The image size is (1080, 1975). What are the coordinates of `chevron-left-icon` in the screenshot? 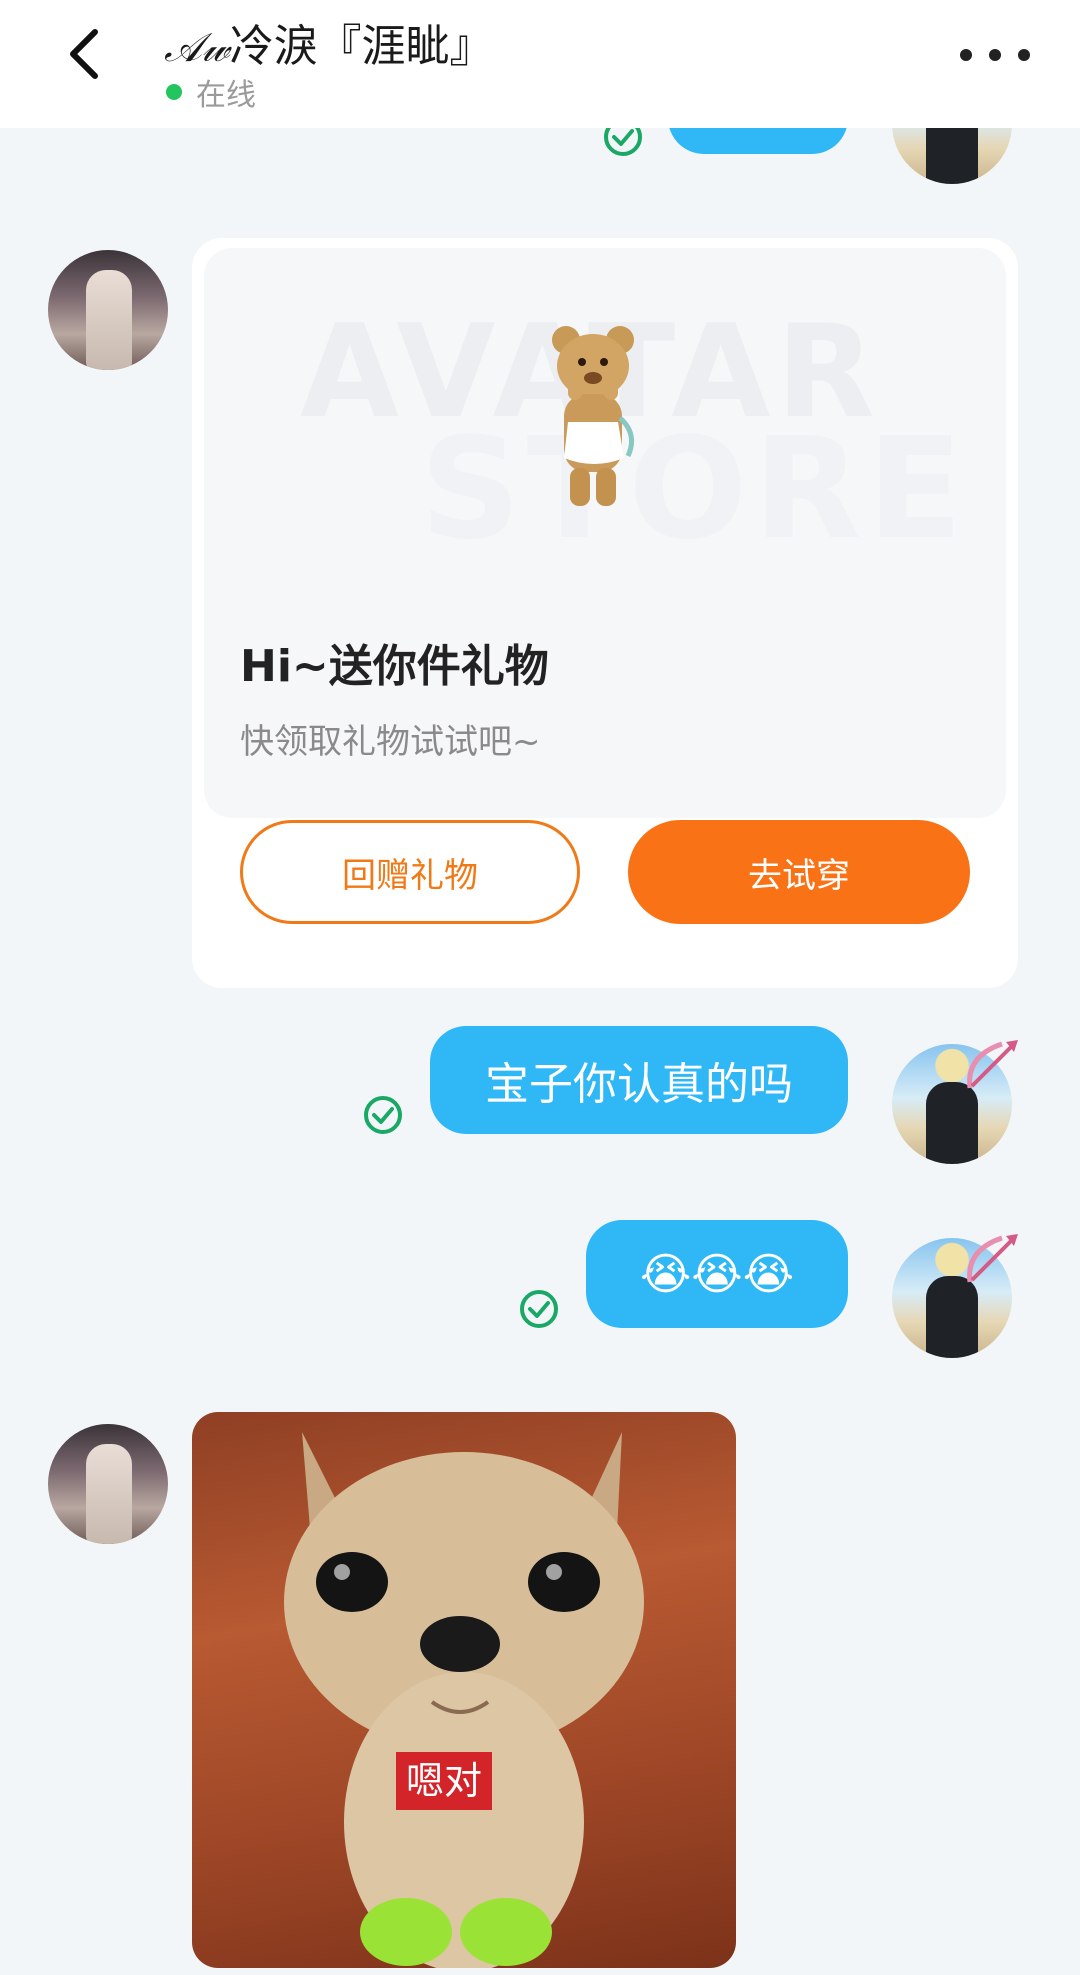 It's located at (84, 54).